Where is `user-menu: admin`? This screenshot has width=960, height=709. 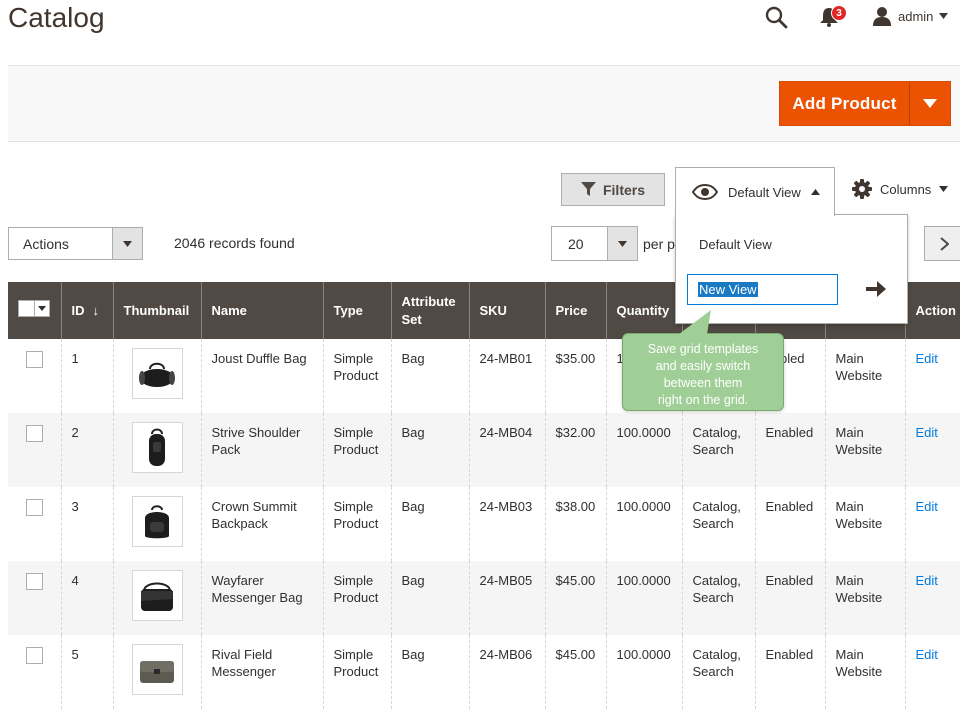
user-menu: admin is located at coordinates (910, 16).